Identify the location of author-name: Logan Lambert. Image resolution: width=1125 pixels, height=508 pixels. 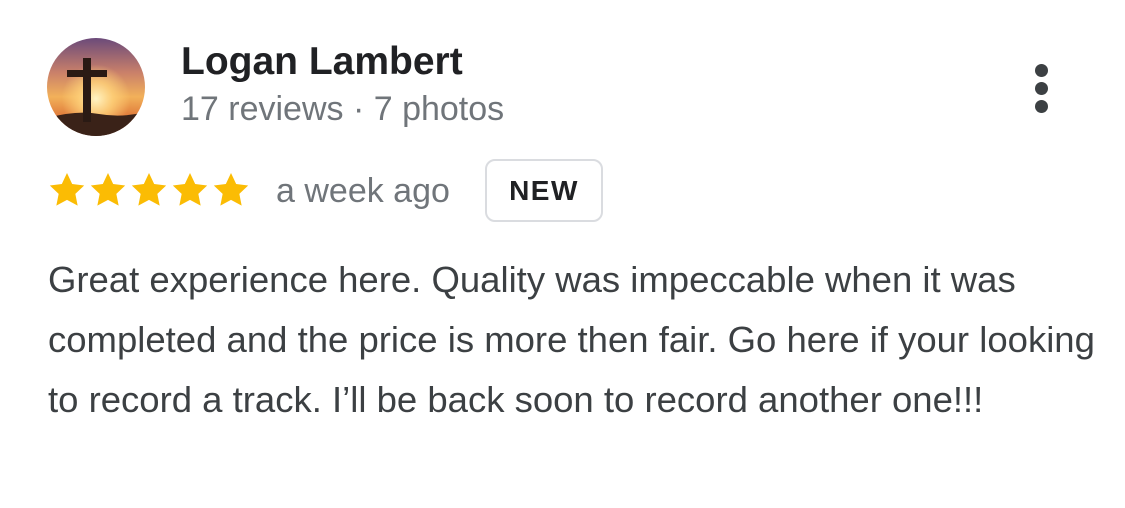
(322, 62).